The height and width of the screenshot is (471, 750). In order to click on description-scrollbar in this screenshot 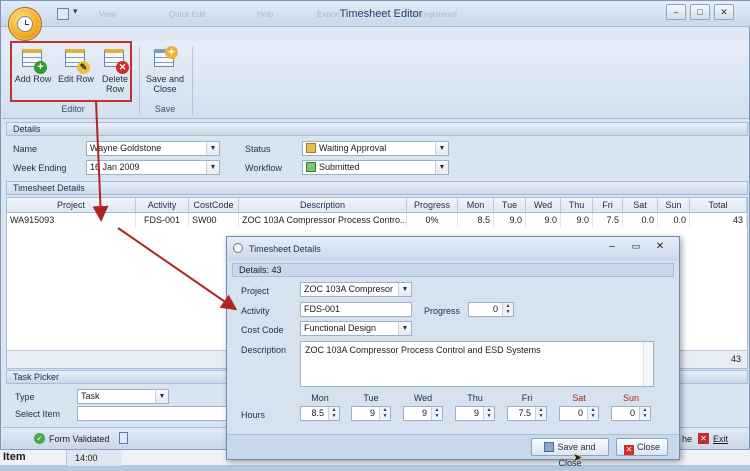, I will do `click(648, 364)`.